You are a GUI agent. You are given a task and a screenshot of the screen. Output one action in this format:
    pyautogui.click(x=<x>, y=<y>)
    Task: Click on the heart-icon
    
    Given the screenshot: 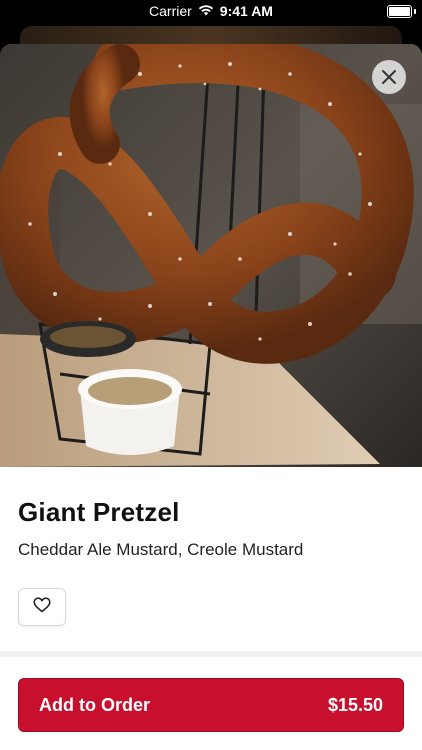 What is the action you would take?
    pyautogui.click(x=42, y=607)
    